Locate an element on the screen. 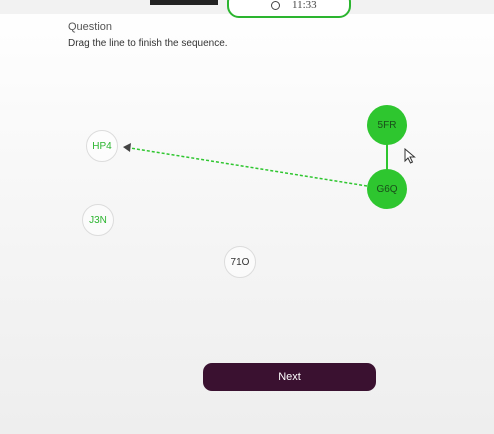 This screenshot has width=494, height=434. sequence-node-g6q: G6Q is located at coordinates (387, 189).